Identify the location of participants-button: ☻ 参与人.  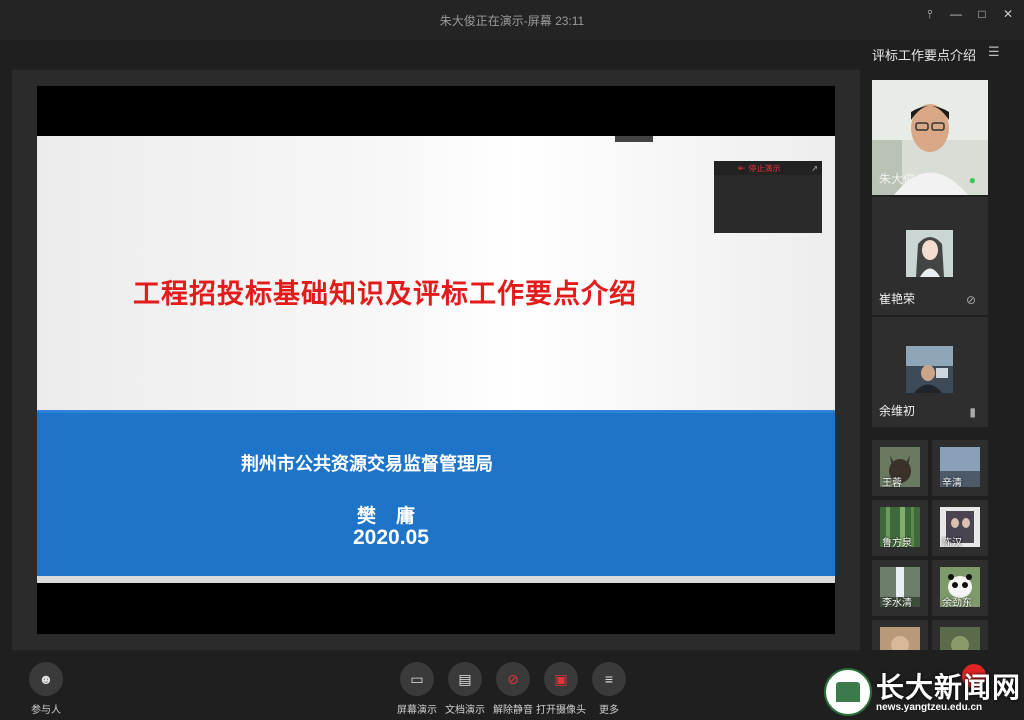
(46, 689).